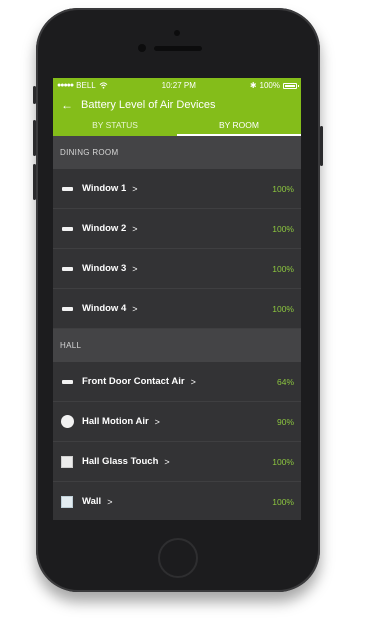 The width and height of the screenshot is (365, 632). What do you see at coordinates (67, 461) in the screenshot?
I see `glass-touch-icon` at bounding box center [67, 461].